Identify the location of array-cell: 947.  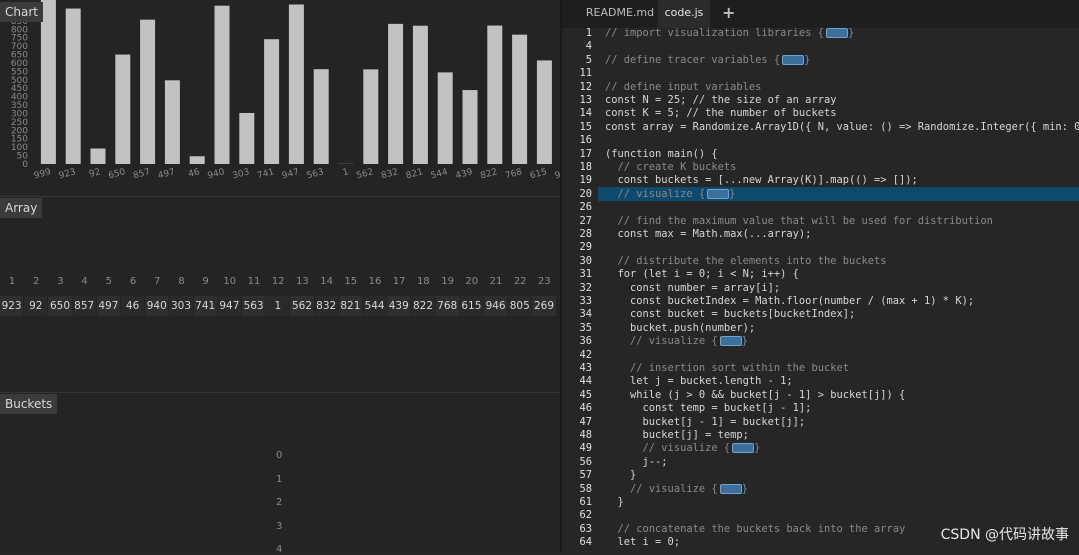
(230, 306).